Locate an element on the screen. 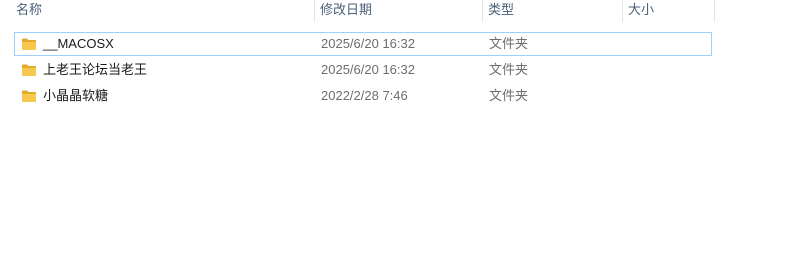  file-name: __MACOSX is located at coordinates (78, 43).